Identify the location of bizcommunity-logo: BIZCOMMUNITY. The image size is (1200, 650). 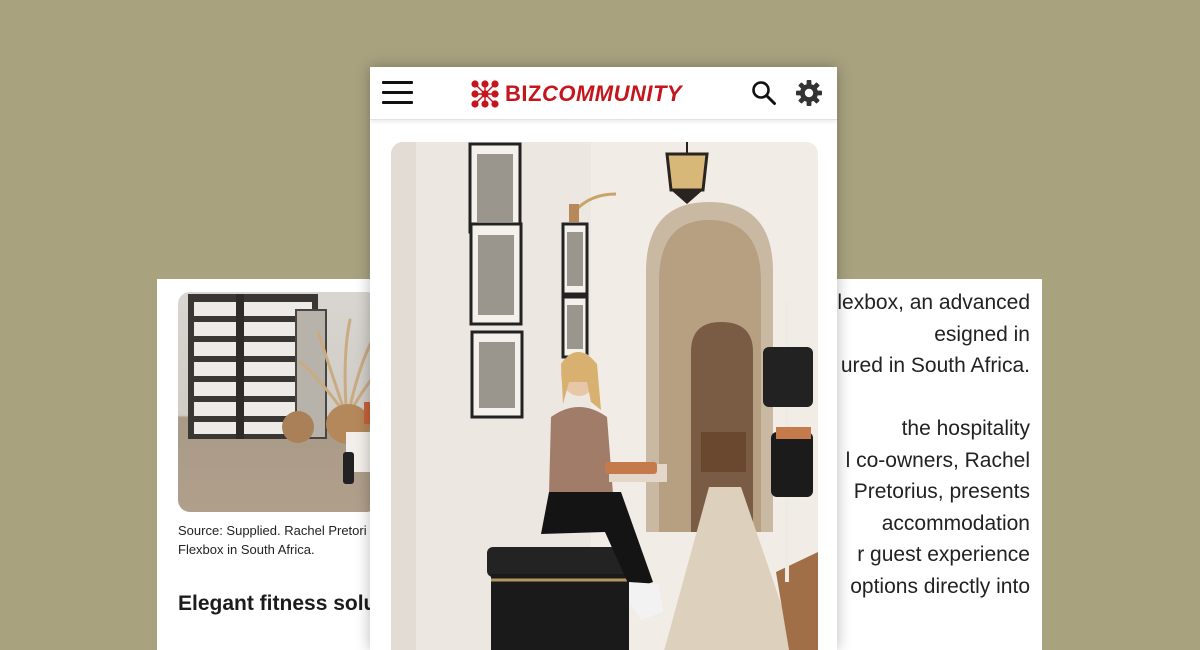
(575, 94).